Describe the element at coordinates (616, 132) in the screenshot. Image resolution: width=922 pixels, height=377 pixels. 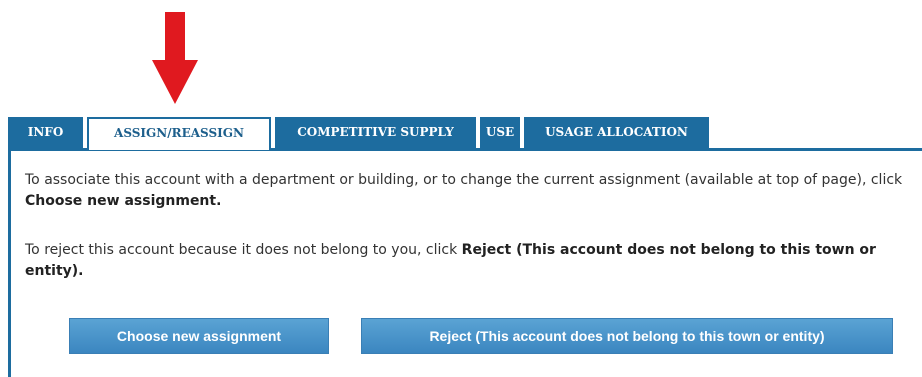
I see `tab-usage-allocation: USAGE ALLOCATION` at that location.